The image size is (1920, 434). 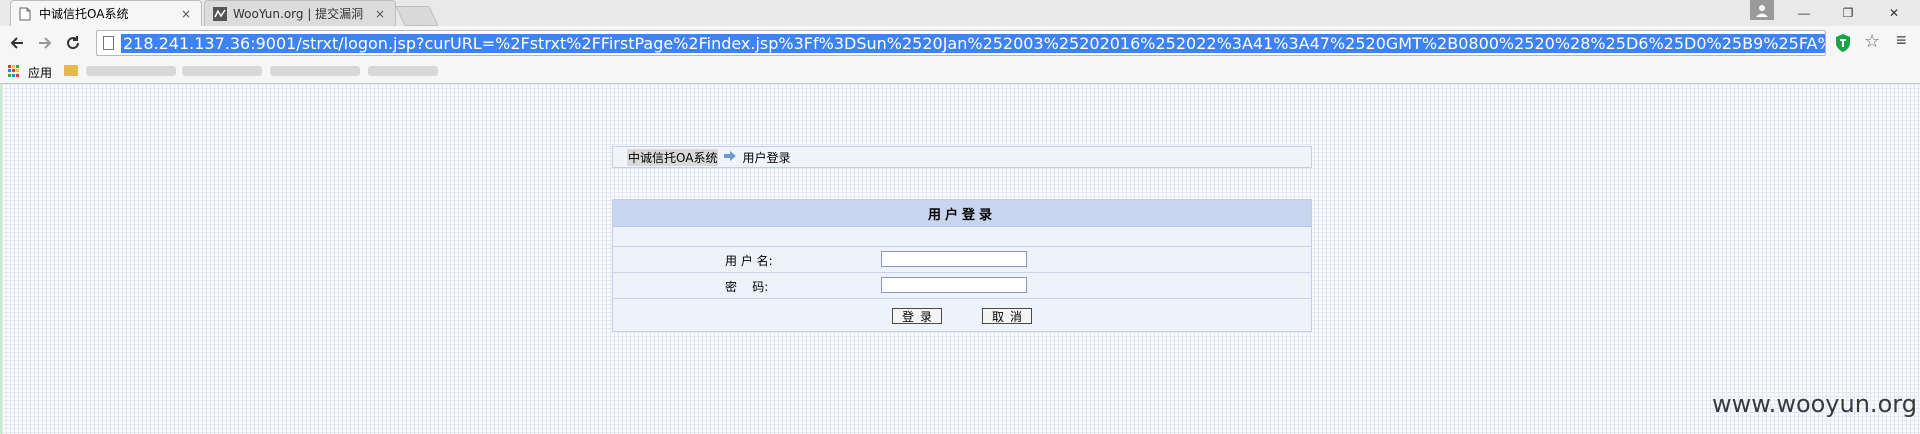 I want to click on tab-wooyun: WooYun.org | 提交漏洞 ×, so click(x=300, y=13).